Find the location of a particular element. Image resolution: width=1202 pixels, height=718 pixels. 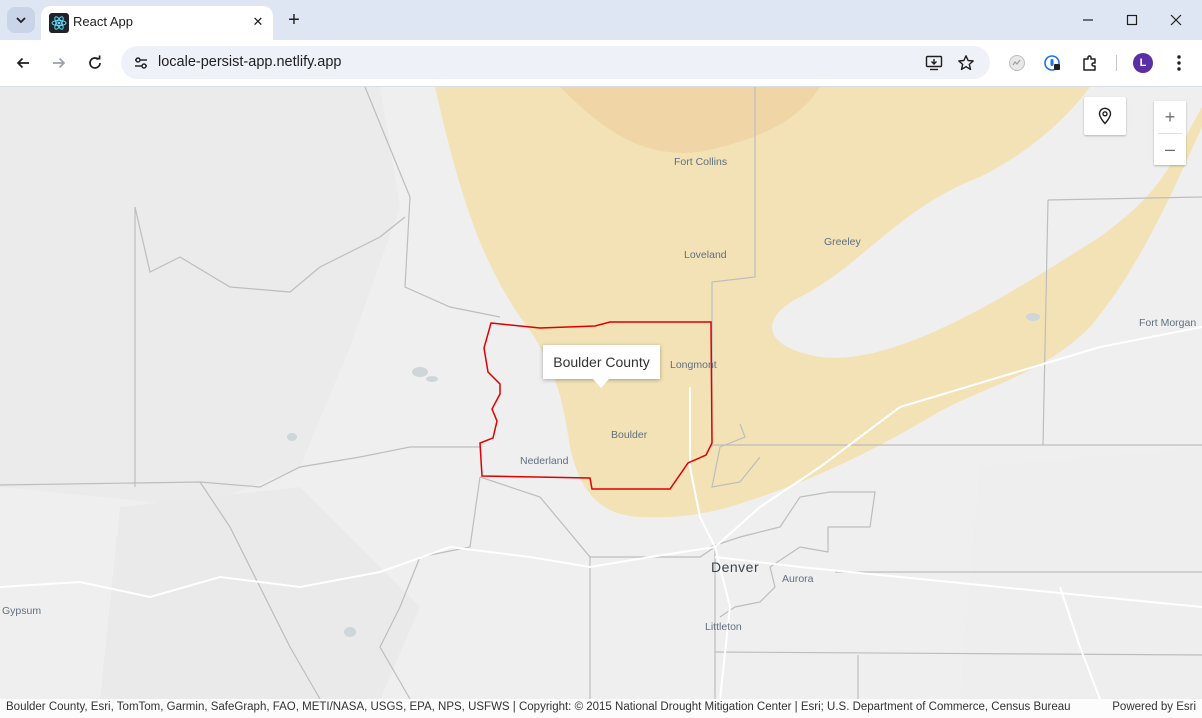

bookmark-button is located at coordinates (966, 63).